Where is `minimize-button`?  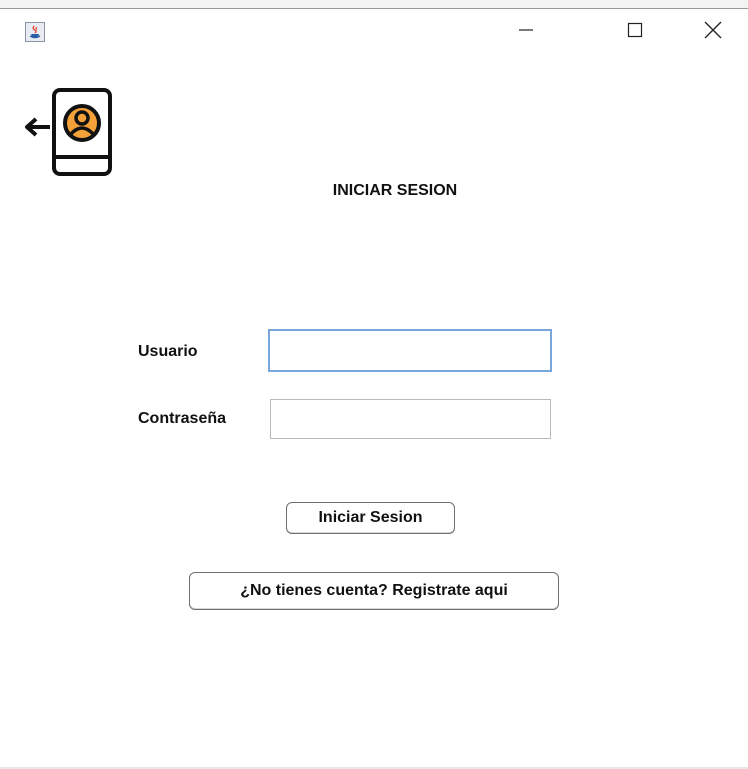 minimize-button is located at coordinates (526, 32).